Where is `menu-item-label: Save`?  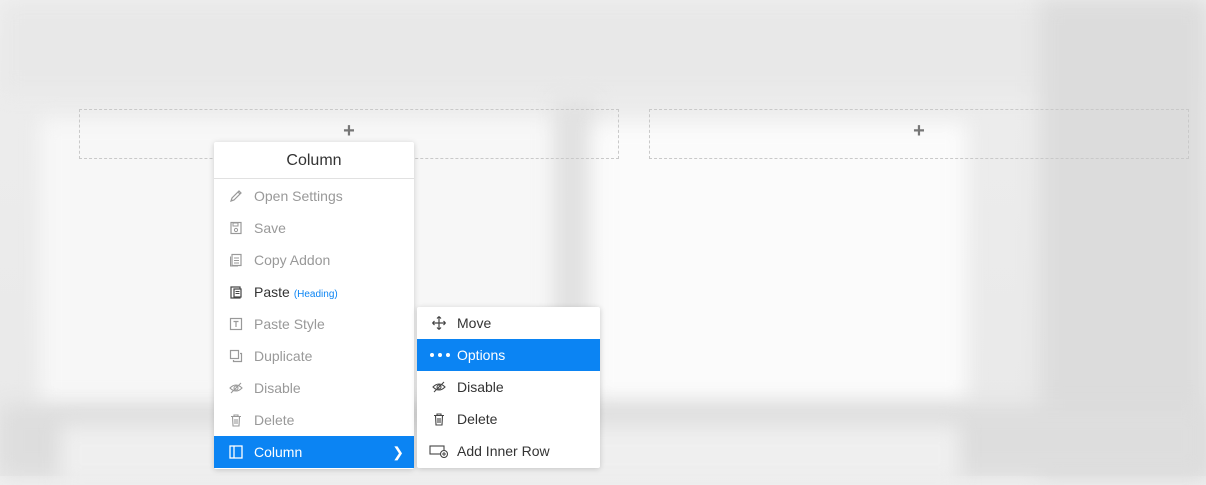
menu-item-label: Save is located at coordinates (270, 228).